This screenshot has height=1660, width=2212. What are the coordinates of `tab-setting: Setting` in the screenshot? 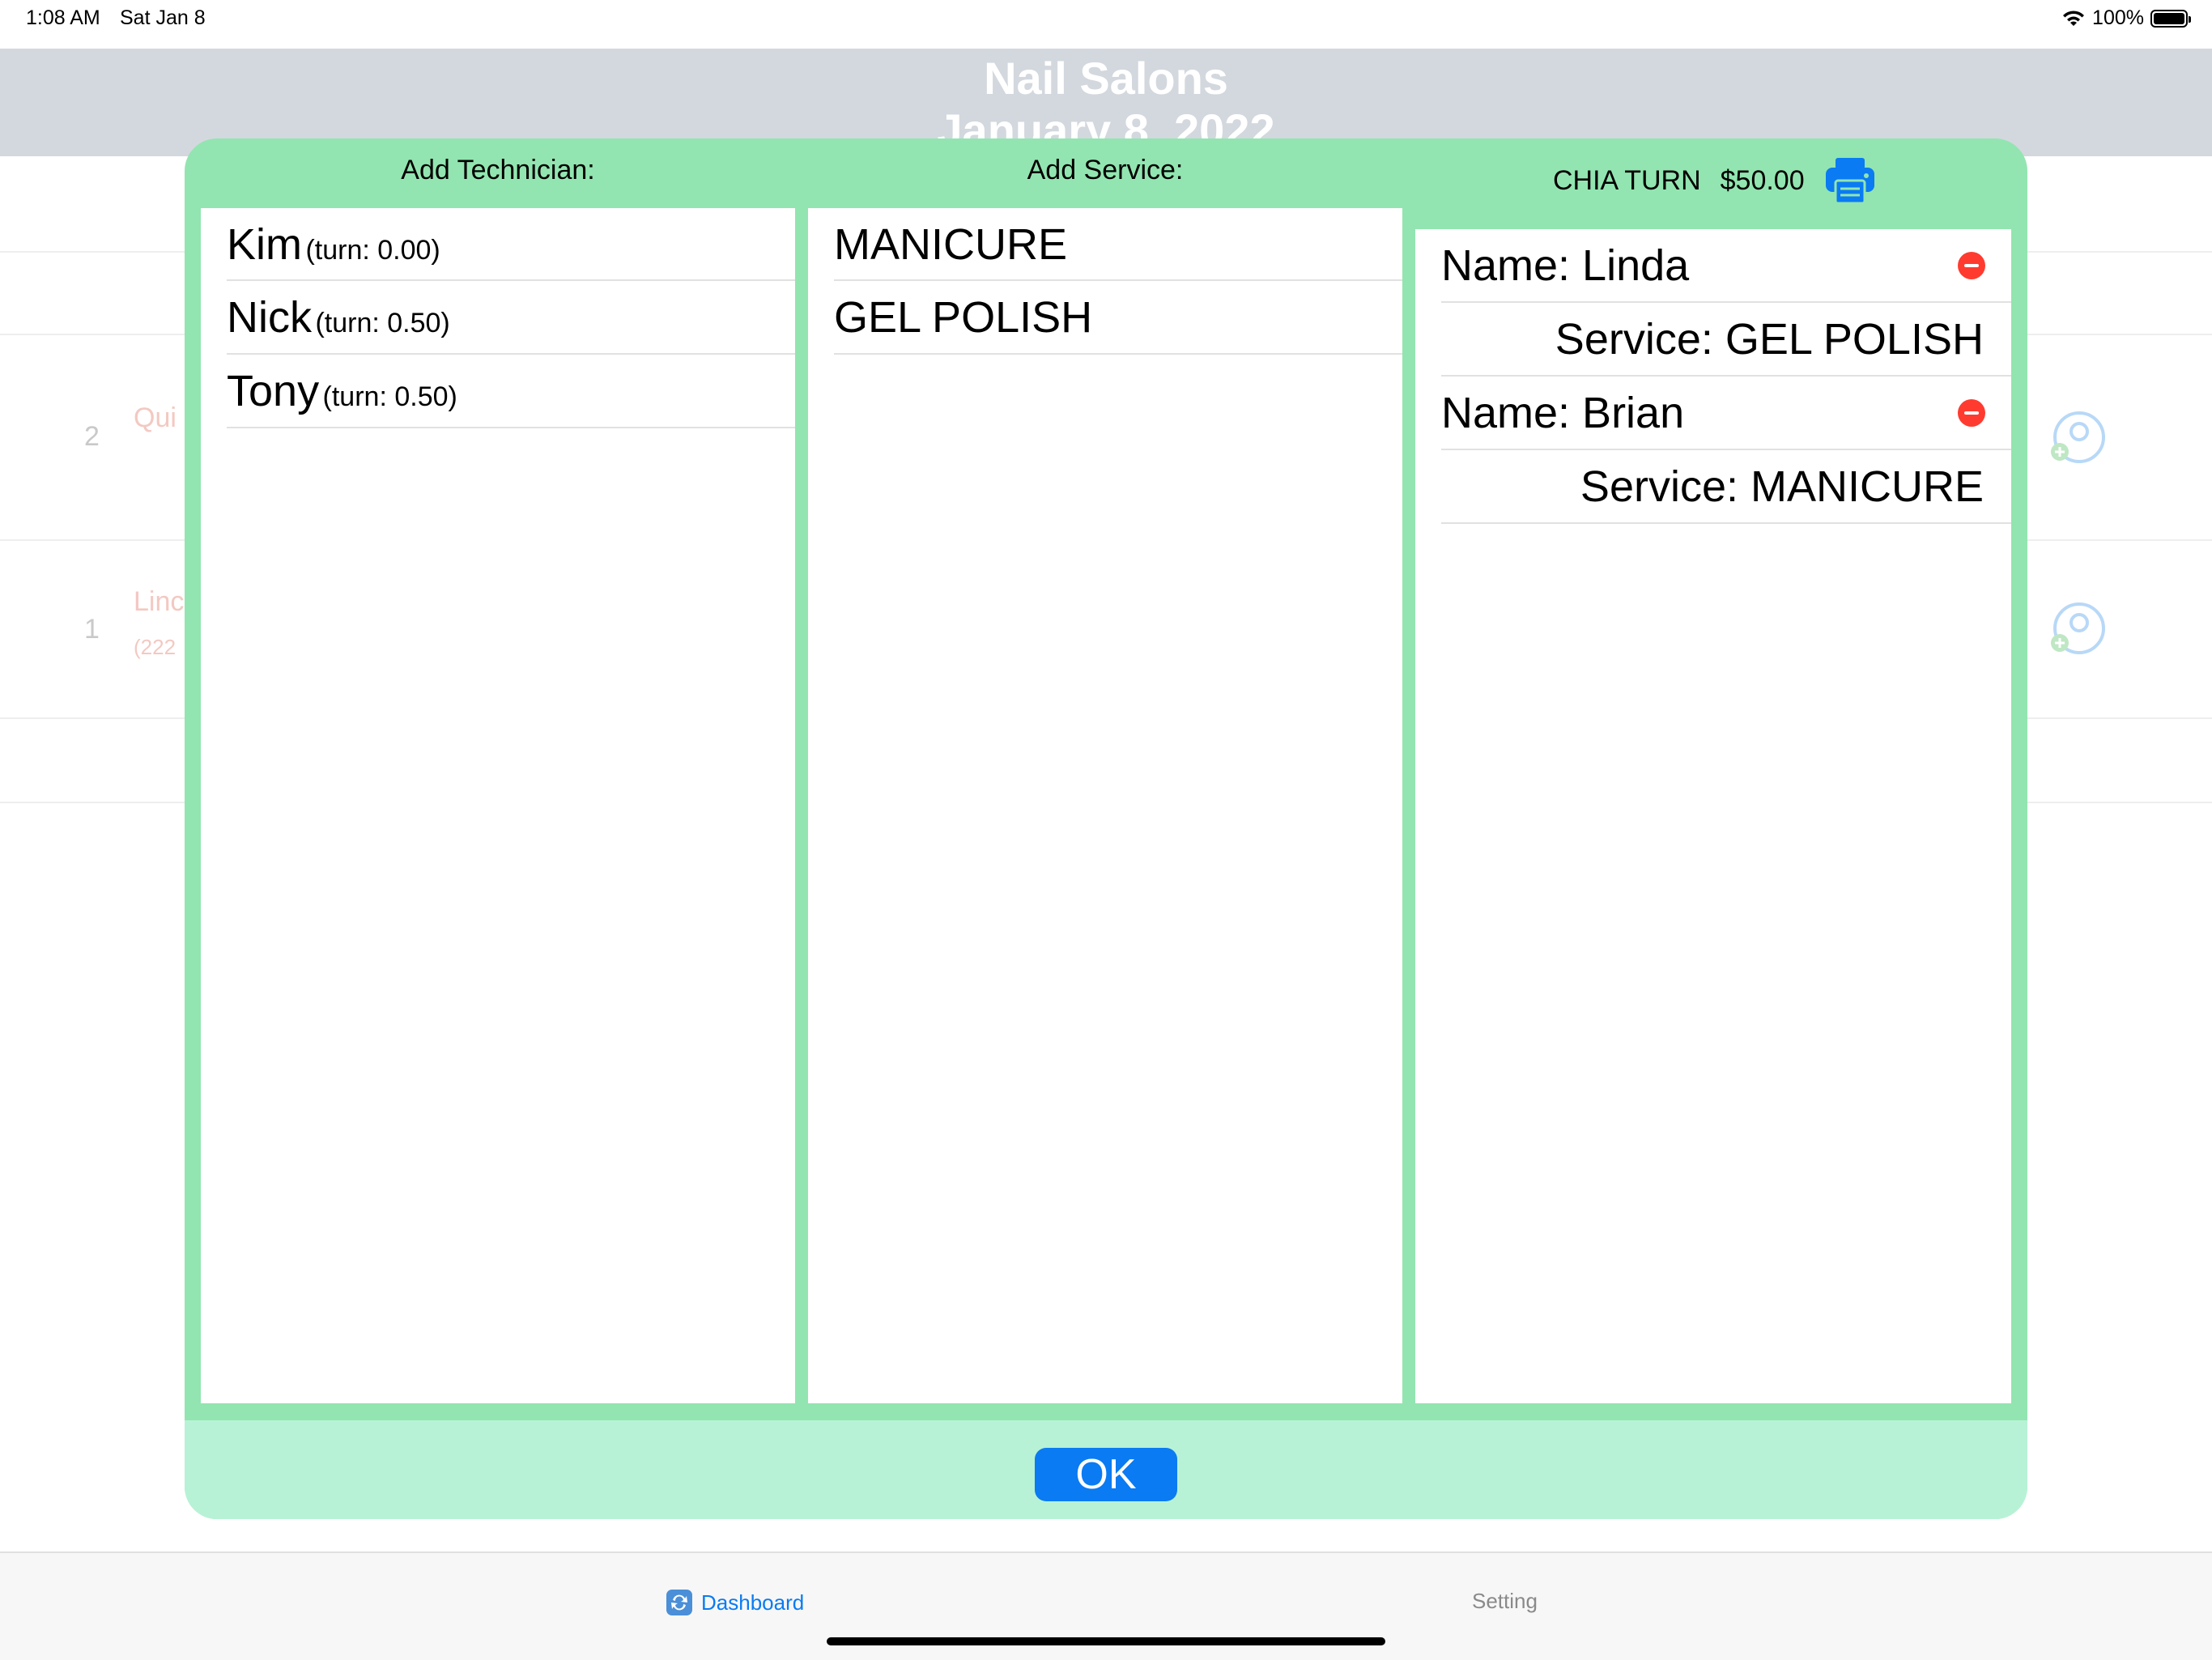 It's located at (1505, 1601).